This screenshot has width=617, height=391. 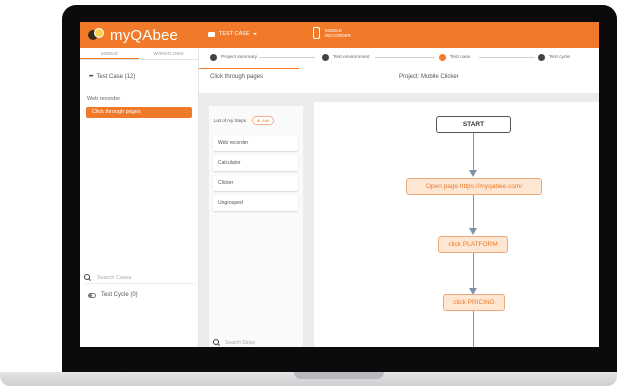 I want to click on step-project-summary: Project summary, so click(x=233, y=57).